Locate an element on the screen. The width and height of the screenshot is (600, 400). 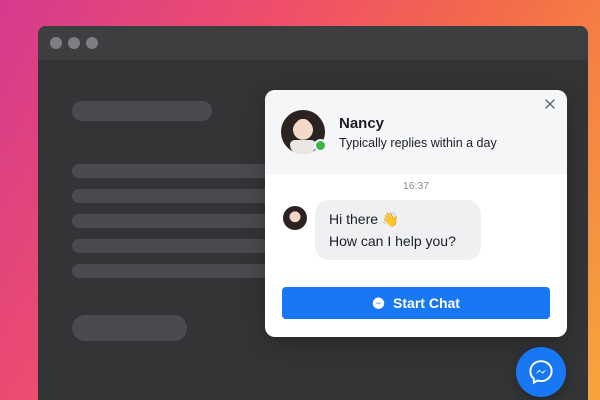
chat-header: Nancy Typically replies within a day is located at coordinates (416, 132).